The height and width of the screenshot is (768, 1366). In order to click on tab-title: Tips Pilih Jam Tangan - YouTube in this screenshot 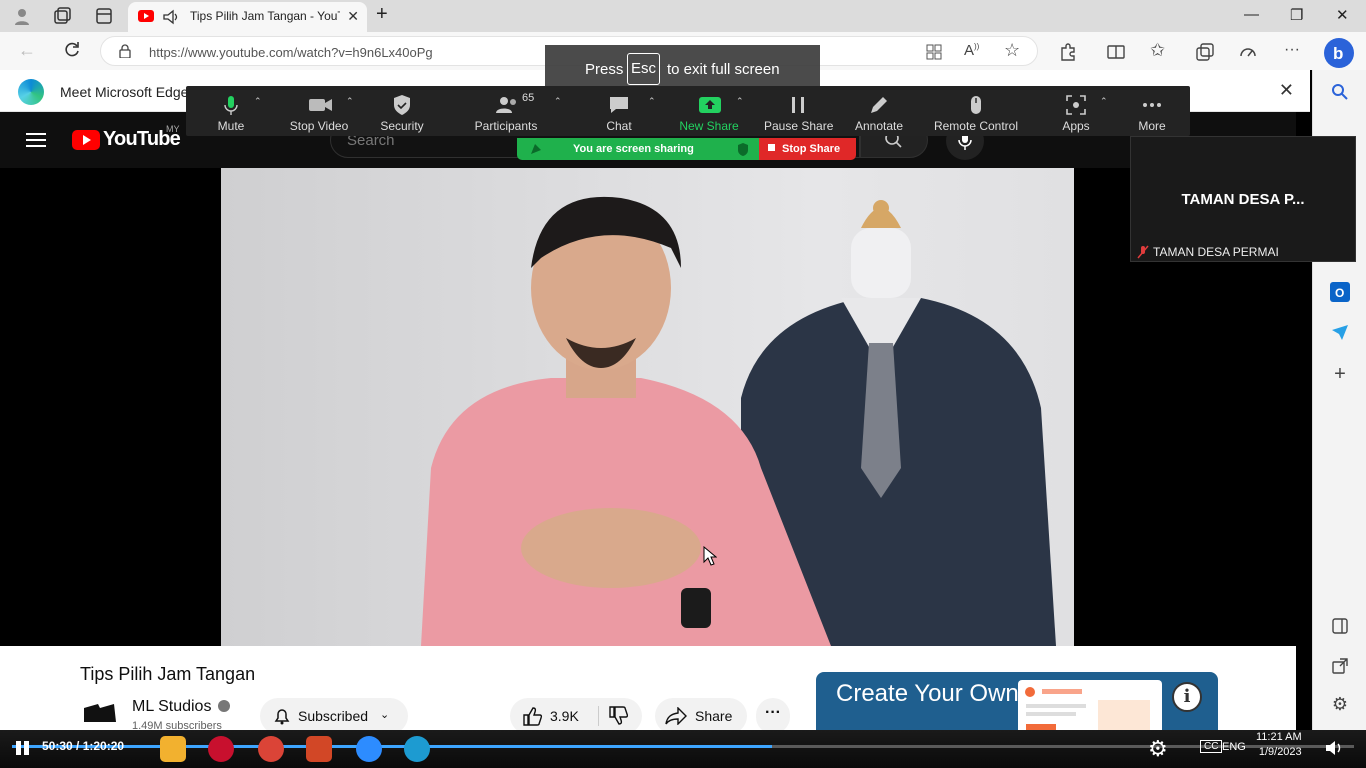, I will do `click(265, 16)`.